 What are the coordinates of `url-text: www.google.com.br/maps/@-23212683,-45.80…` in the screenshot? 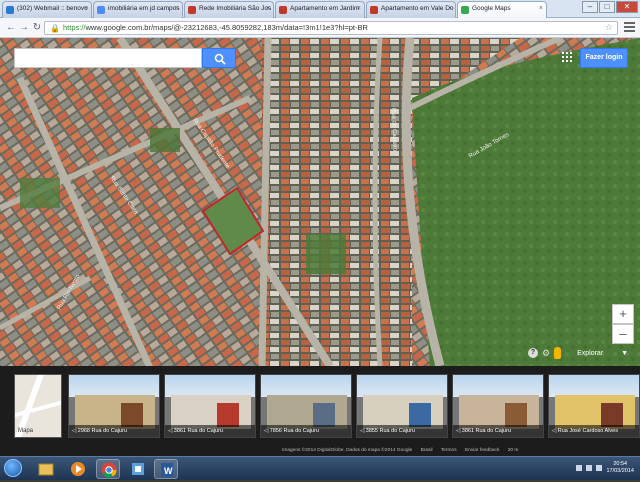 It's located at (226, 27).